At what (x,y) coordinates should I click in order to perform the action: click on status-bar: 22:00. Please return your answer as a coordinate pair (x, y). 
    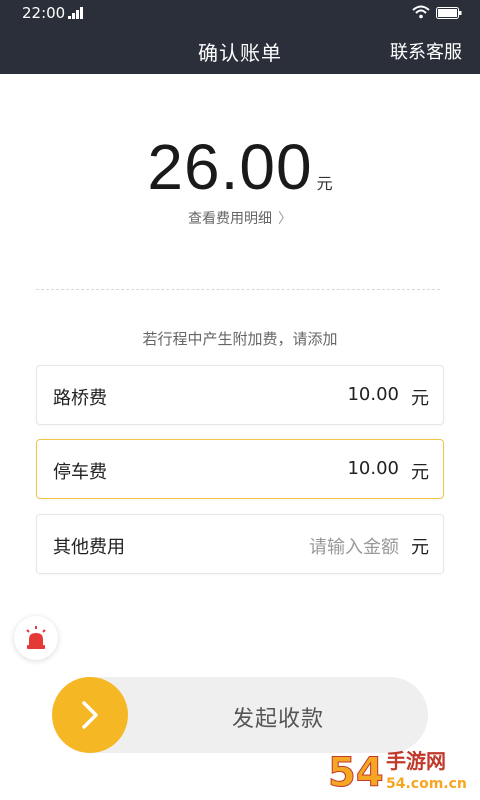
    Looking at the image, I should click on (240, 13).